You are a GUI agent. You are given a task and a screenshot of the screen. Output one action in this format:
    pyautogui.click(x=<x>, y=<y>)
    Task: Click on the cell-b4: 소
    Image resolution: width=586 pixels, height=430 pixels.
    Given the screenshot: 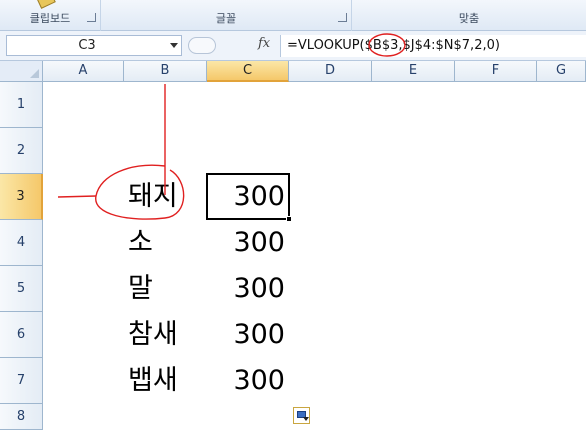 What is the action you would take?
    pyautogui.click(x=140, y=242)
    